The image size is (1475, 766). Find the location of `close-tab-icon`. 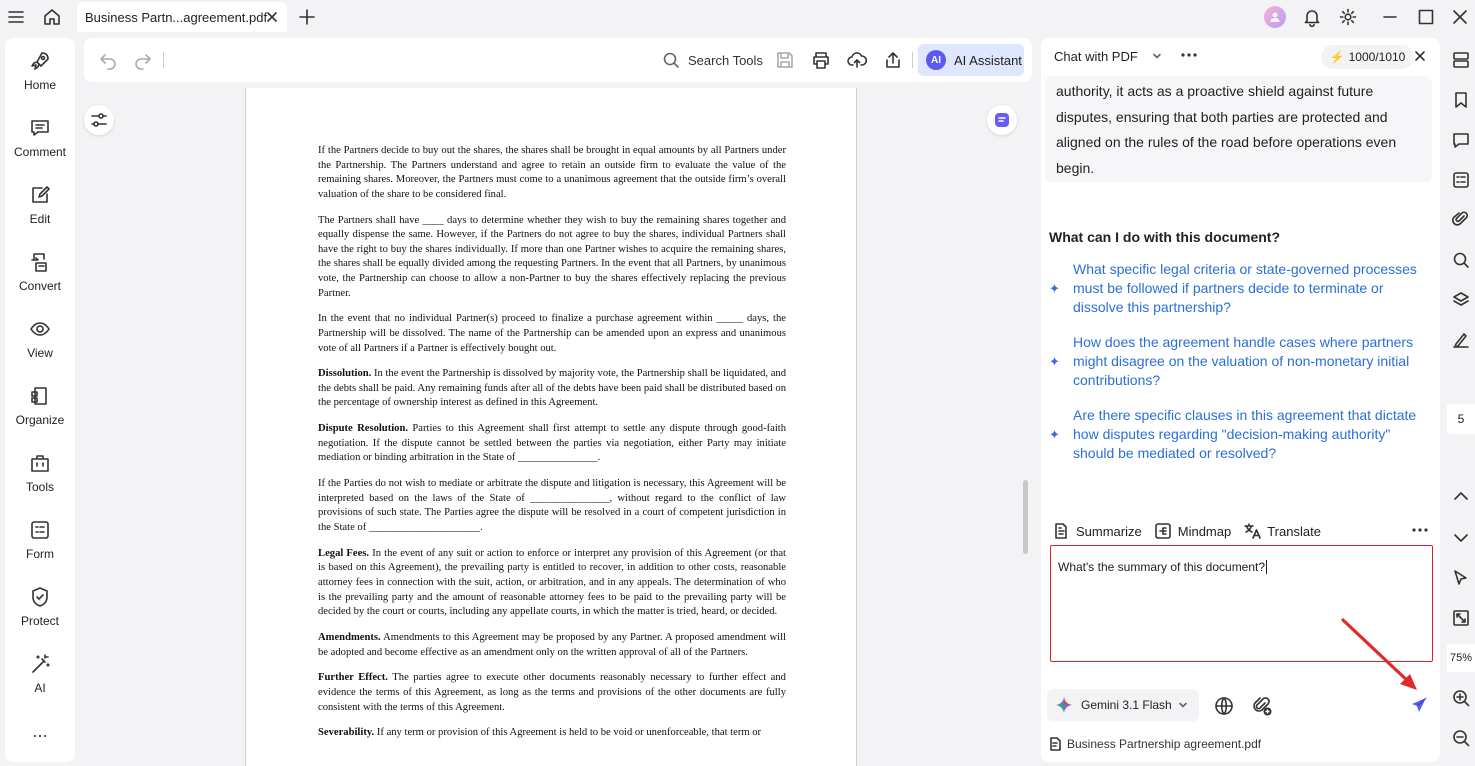

close-tab-icon is located at coordinates (272, 17).